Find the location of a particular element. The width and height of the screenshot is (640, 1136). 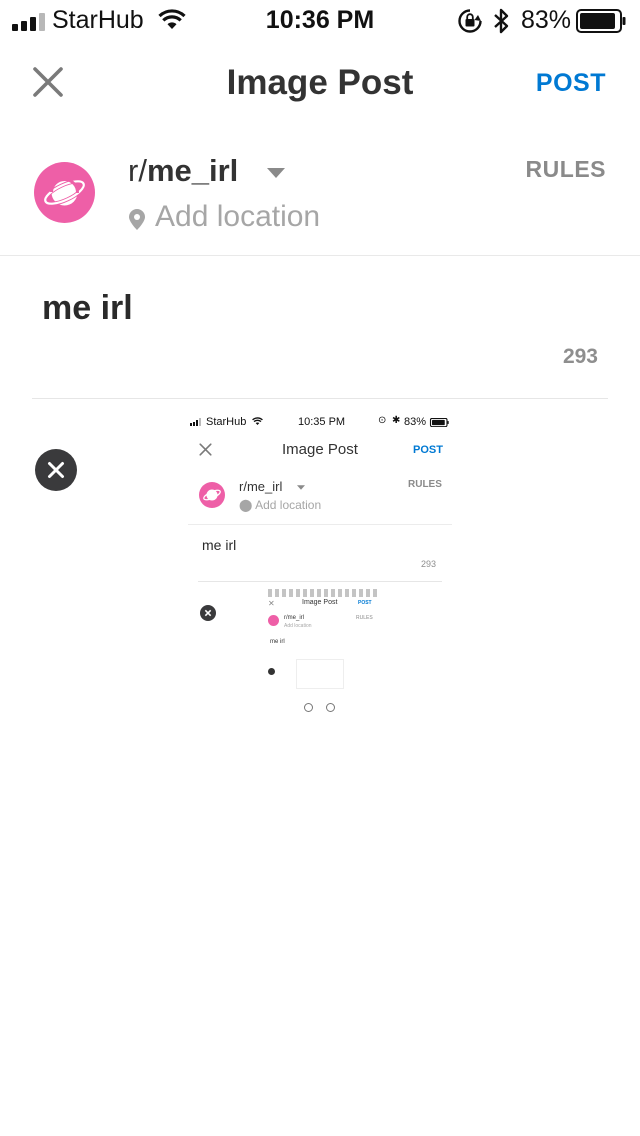

community-avatar is located at coordinates (64, 192).